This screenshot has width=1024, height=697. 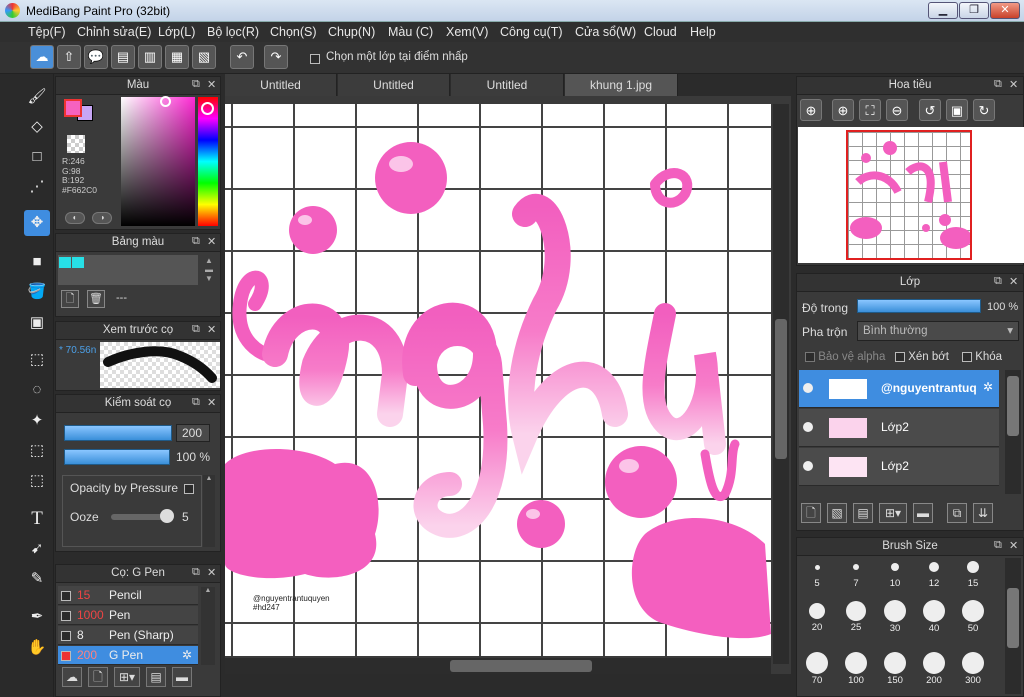 What do you see at coordinates (856, 578) in the screenshot?
I see `brush-size-7: 7` at bounding box center [856, 578].